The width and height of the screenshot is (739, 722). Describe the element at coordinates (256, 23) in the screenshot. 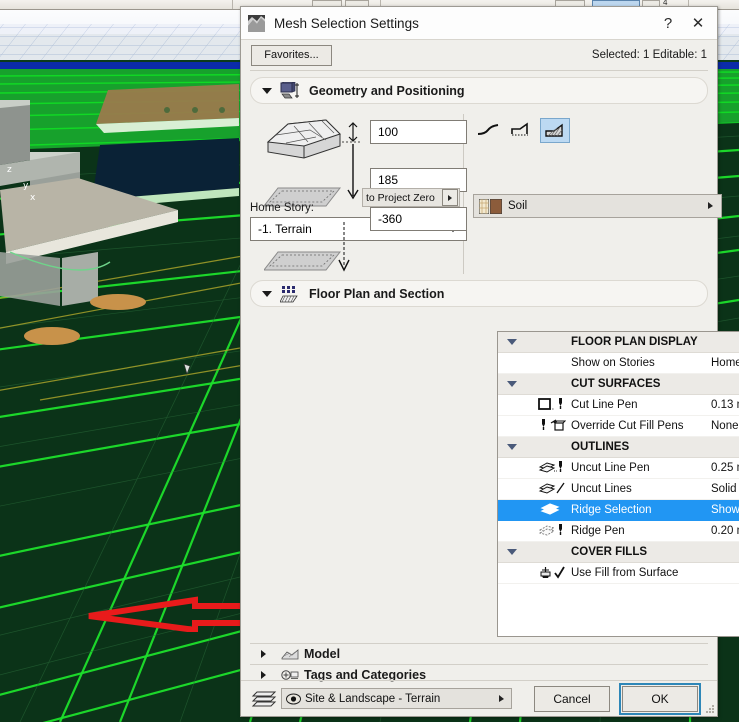

I see `mesh-icon` at that location.